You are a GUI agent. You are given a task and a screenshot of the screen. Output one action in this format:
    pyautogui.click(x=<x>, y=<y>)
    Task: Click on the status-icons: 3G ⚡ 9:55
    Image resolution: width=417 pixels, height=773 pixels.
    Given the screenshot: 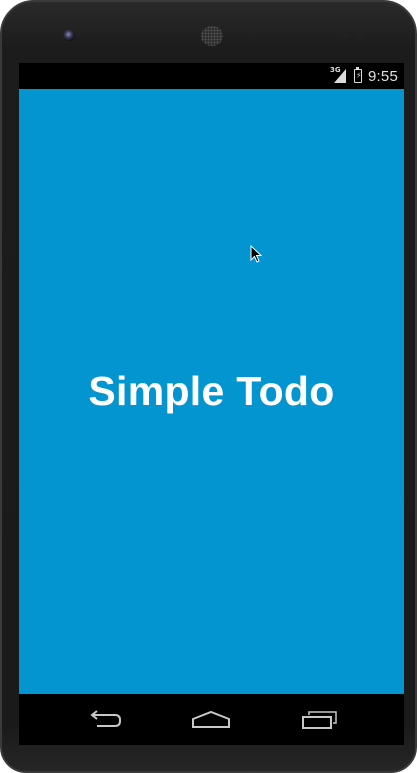 What is the action you would take?
    pyautogui.click(x=364, y=76)
    